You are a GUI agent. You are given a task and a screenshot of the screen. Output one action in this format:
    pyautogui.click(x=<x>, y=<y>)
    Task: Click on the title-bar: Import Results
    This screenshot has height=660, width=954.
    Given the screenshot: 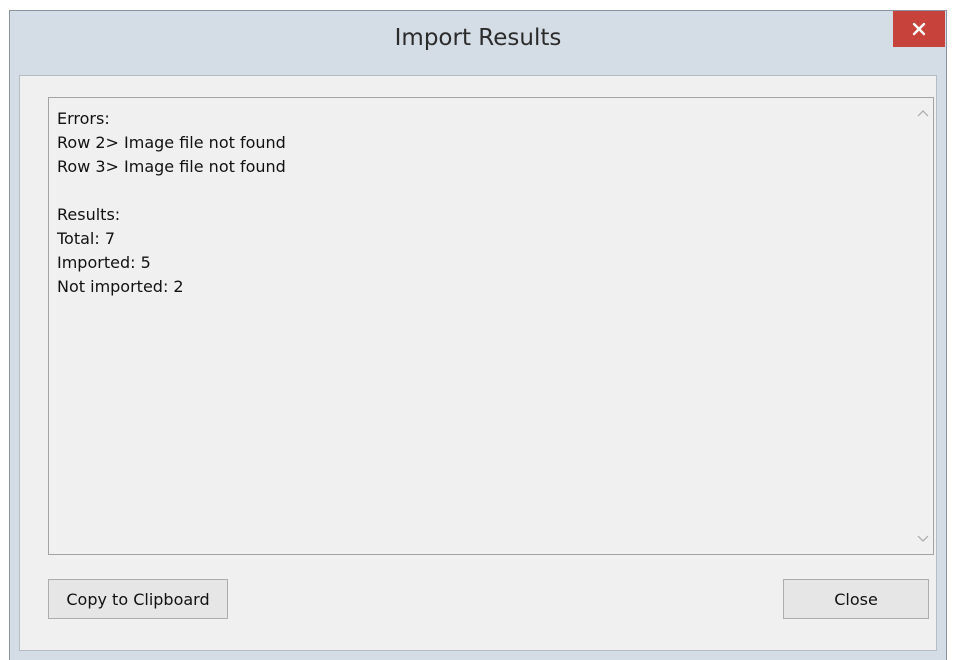 What is the action you would take?
    pyautogui.click(x=478, y=43)
    